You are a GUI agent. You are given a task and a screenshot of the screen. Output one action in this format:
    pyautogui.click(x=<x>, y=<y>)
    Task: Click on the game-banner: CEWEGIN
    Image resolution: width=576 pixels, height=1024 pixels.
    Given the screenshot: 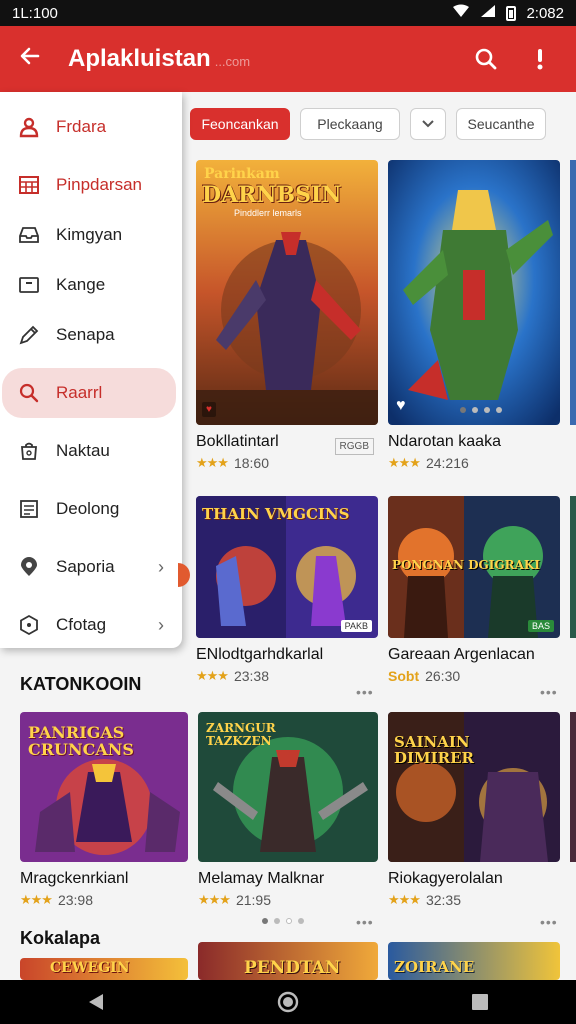 What is the action you would take?
    pyautogui.click(x=90, y=968)
    